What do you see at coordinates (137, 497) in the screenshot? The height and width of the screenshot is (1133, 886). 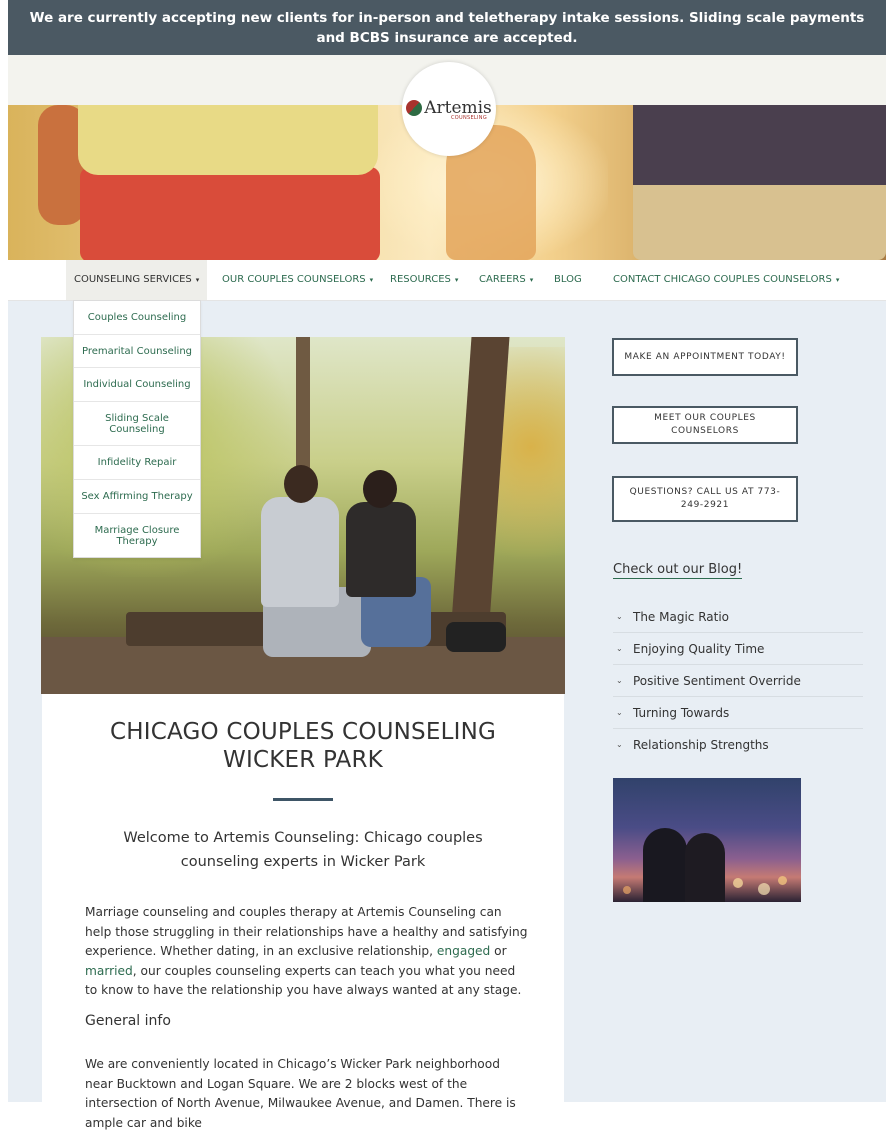 I see `dropdown-item-sex-affirming-therapy: Sex Affirming Therapy` at bounding box center [137, 497].